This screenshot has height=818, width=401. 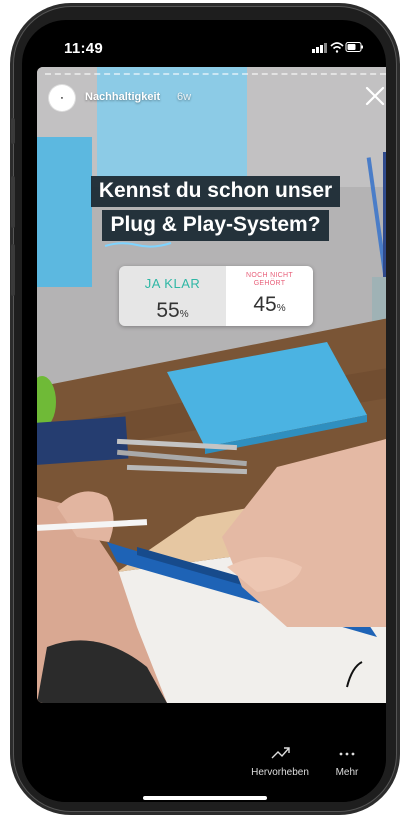 I want to click on status-time: 11:49, so click(x=84, y=48).